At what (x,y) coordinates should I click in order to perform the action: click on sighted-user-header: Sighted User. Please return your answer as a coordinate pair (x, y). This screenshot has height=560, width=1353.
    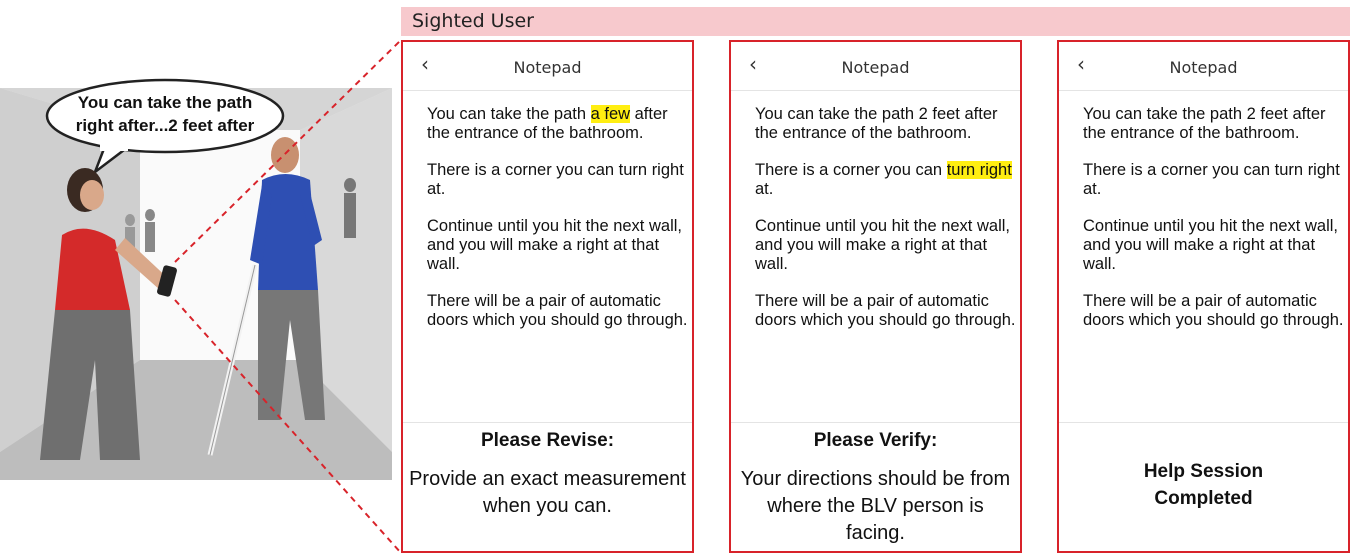
    Looking at the image, I should click on (875, 21).